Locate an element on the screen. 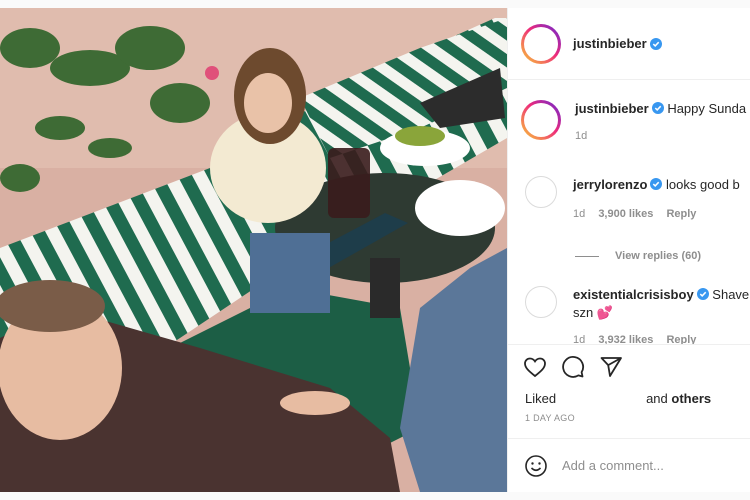 The height and width of the screenshot is (500, 750). comment-text: looks good b is located at coordinates (703, 184).